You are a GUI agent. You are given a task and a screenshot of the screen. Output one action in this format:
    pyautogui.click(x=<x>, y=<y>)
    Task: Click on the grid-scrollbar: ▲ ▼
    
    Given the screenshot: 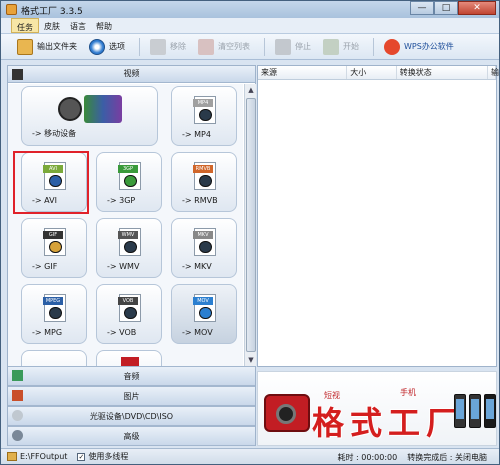 What is the action you would take?
    pyautogui.click(x=250, y=225)
    